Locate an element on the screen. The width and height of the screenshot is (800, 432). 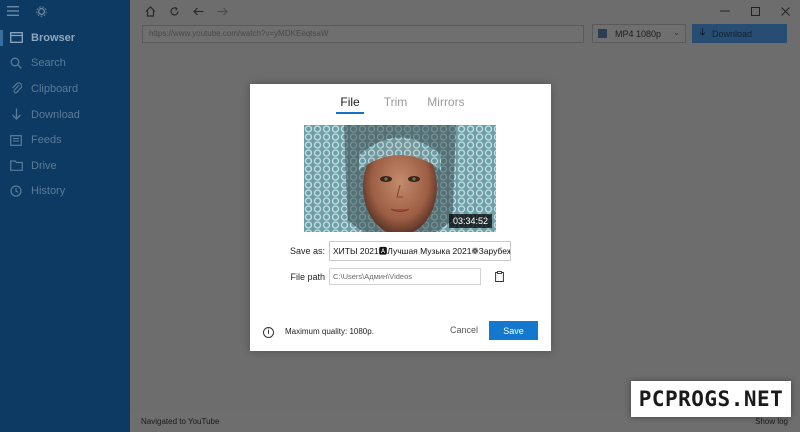
feeds-icon is located at coordinates (16, 140).